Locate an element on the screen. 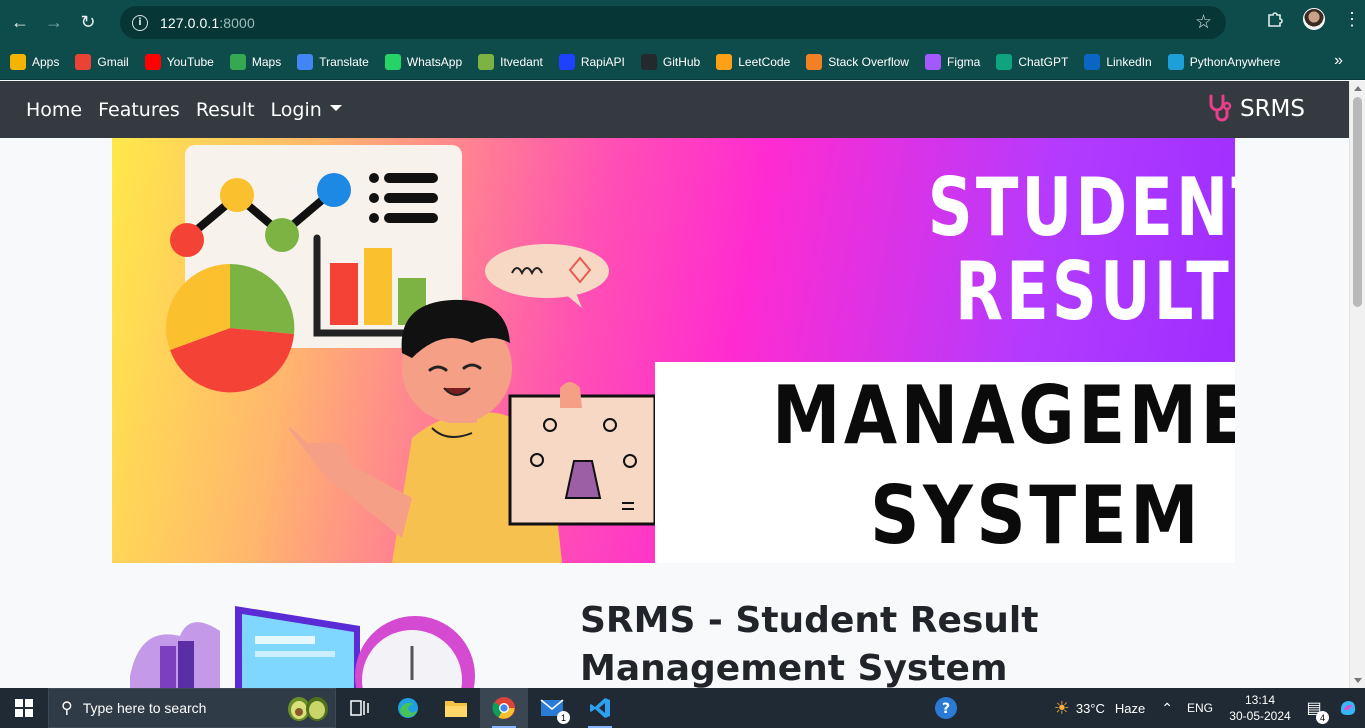 The image size is (1365, 728). avocado-icon is located at coordinates (308, 709).